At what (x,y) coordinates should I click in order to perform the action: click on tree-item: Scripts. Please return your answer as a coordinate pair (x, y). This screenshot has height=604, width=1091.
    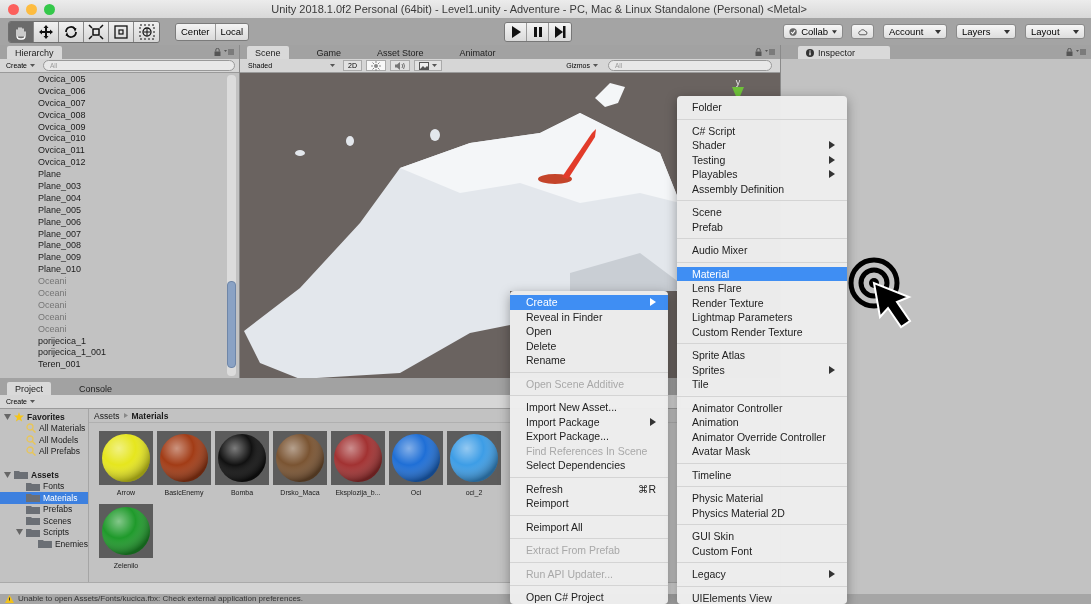
    Looking at the image, I should click on (44, 532).